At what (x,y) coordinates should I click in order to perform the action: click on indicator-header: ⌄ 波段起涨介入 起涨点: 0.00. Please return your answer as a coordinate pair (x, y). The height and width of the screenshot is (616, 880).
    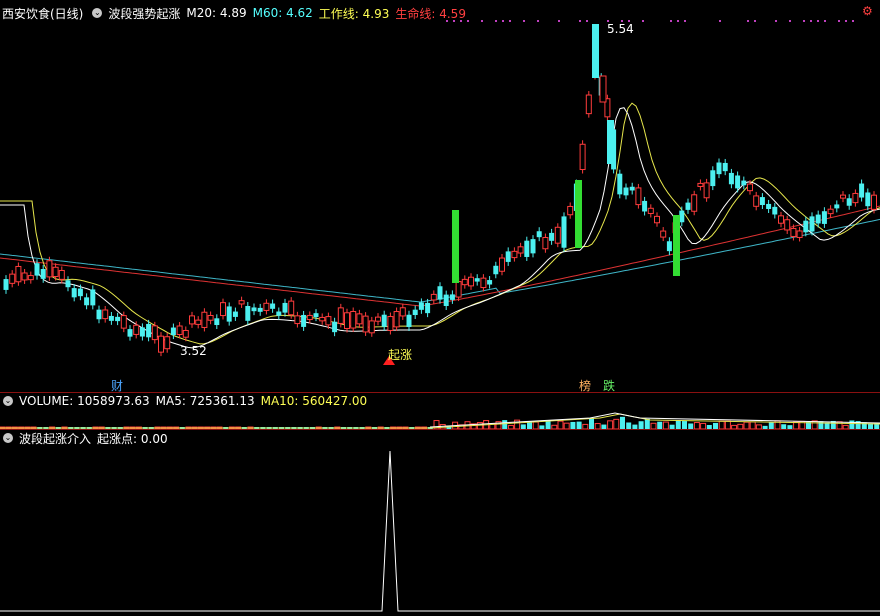
    Looking at the image, I should click on (440, 438).